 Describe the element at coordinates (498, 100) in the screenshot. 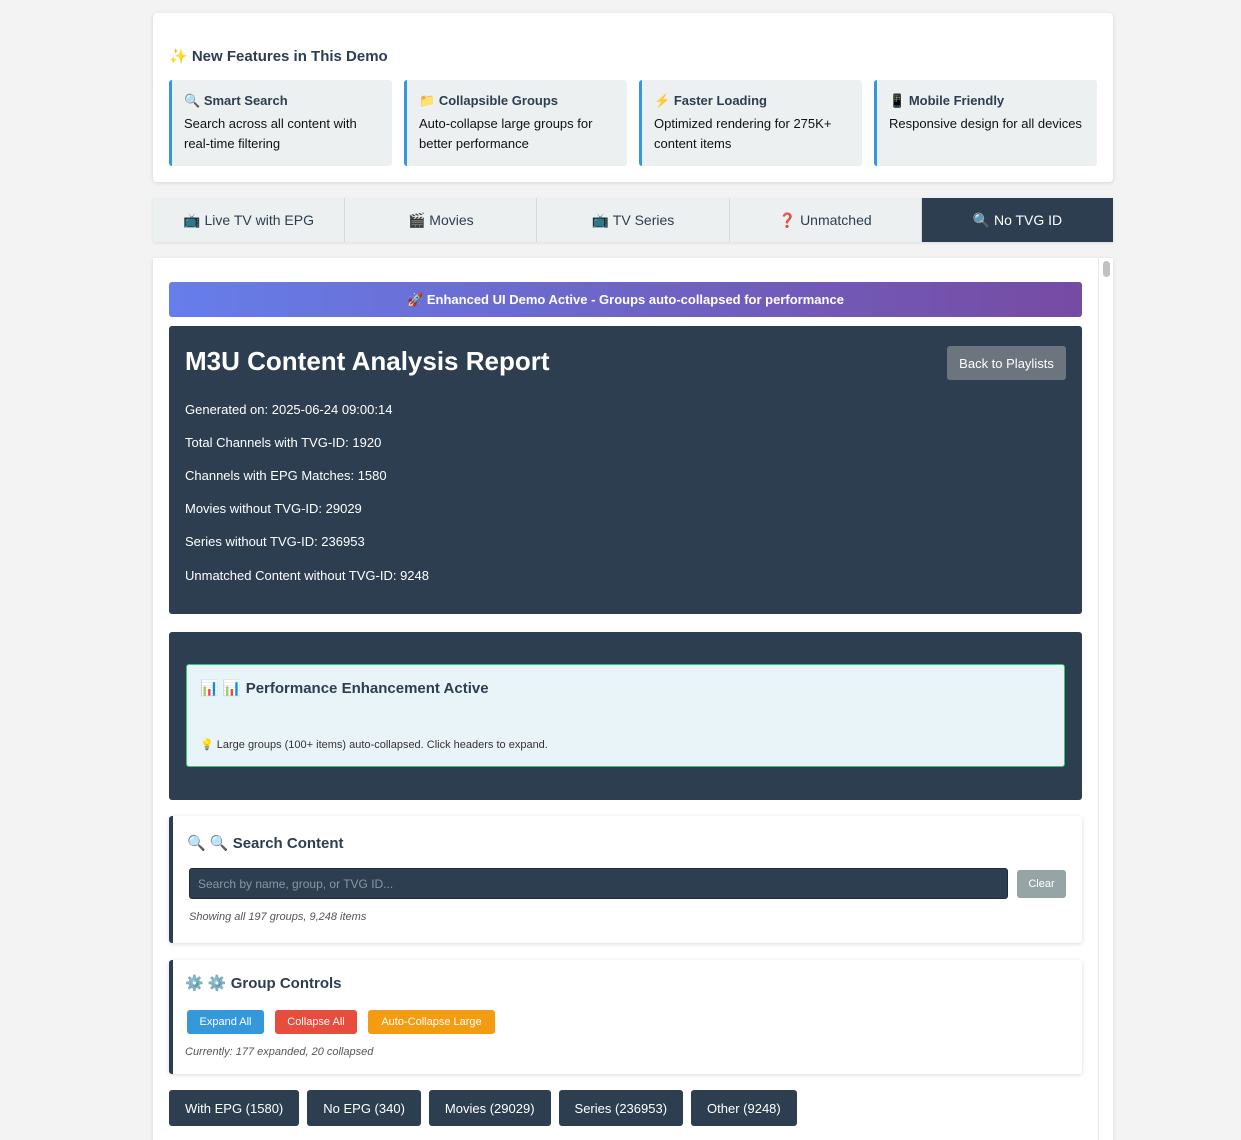

I see `feature-title: Collapsible Groups` at that location.